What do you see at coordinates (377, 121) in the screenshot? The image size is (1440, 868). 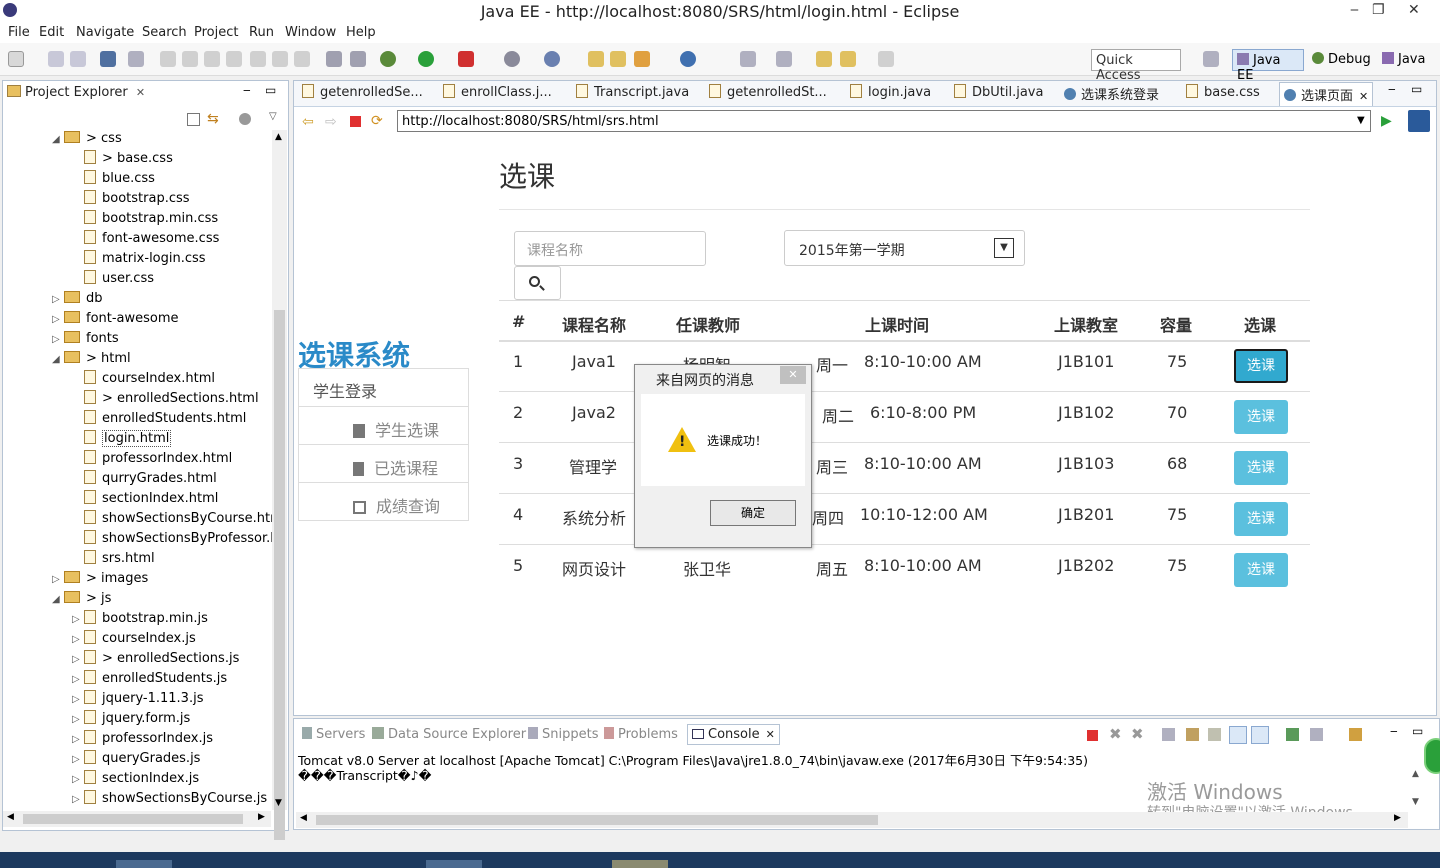 I see `browser-refresh-icon: ⟳` at bounding box center [377, 121].